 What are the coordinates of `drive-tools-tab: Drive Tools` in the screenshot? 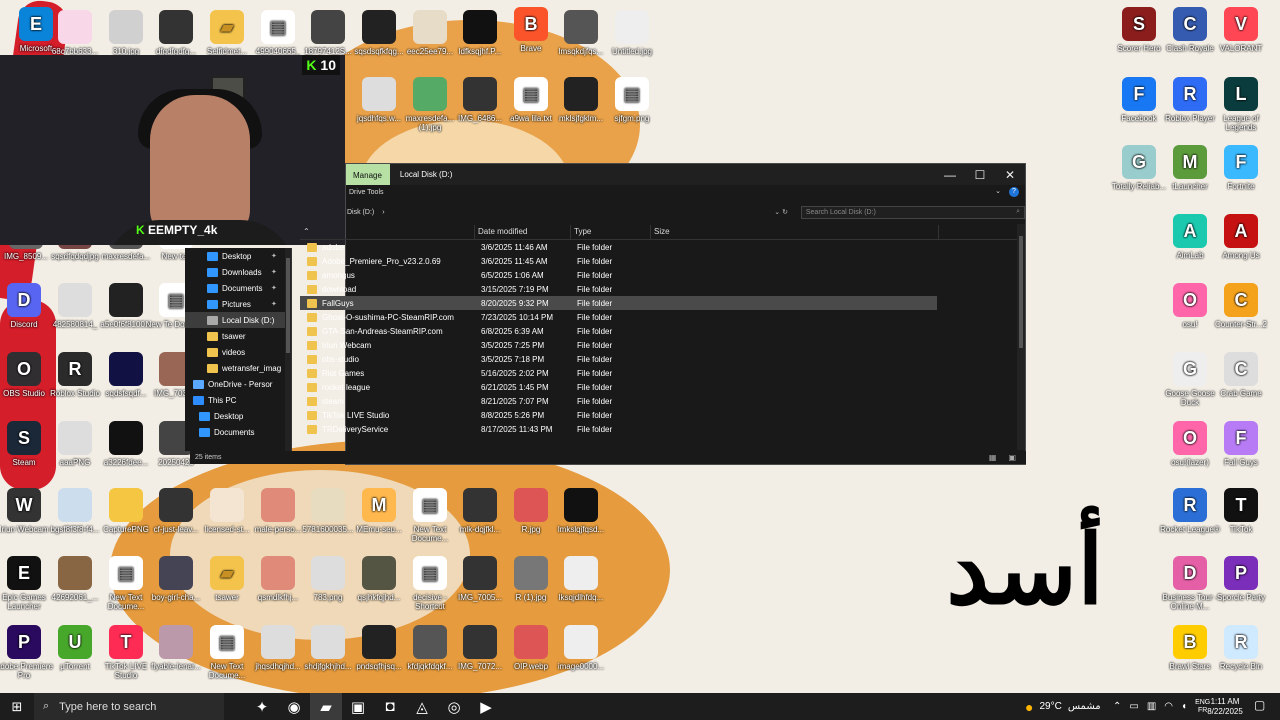 It's located at (366, 192).